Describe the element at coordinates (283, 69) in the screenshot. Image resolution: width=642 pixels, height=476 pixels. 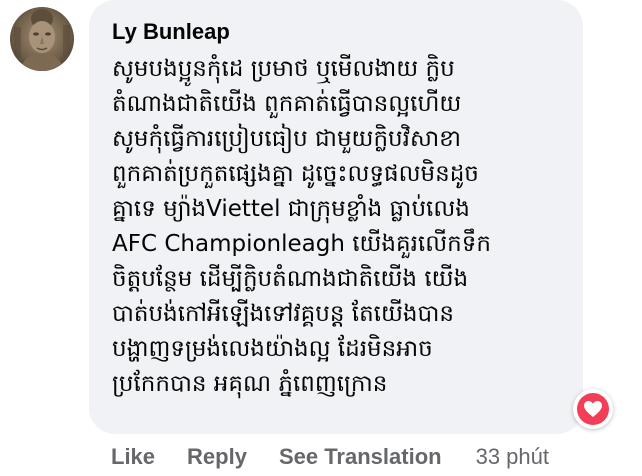
I see `comment-line: សូមបងប្អូនកុំដេ ប្រមាថ ឬមើលងាយ ក្លិប` at that location.